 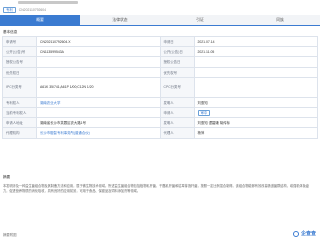 What do you see at coordinates (48, 2) in the screenshot?
I see `title-placeholder` at bounding box center [48, 2].